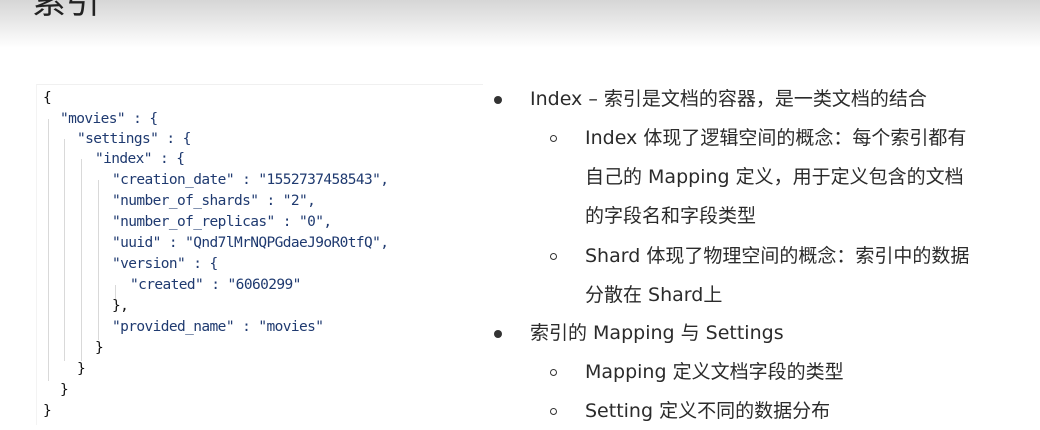 Image resolution: width=1040 pixels, height=430 pixels. Describe the element at coordinates (728, 99) in the screenshot. I see `note-item: Index – 索引是文档的容器，是一类文档的结合` at that location.